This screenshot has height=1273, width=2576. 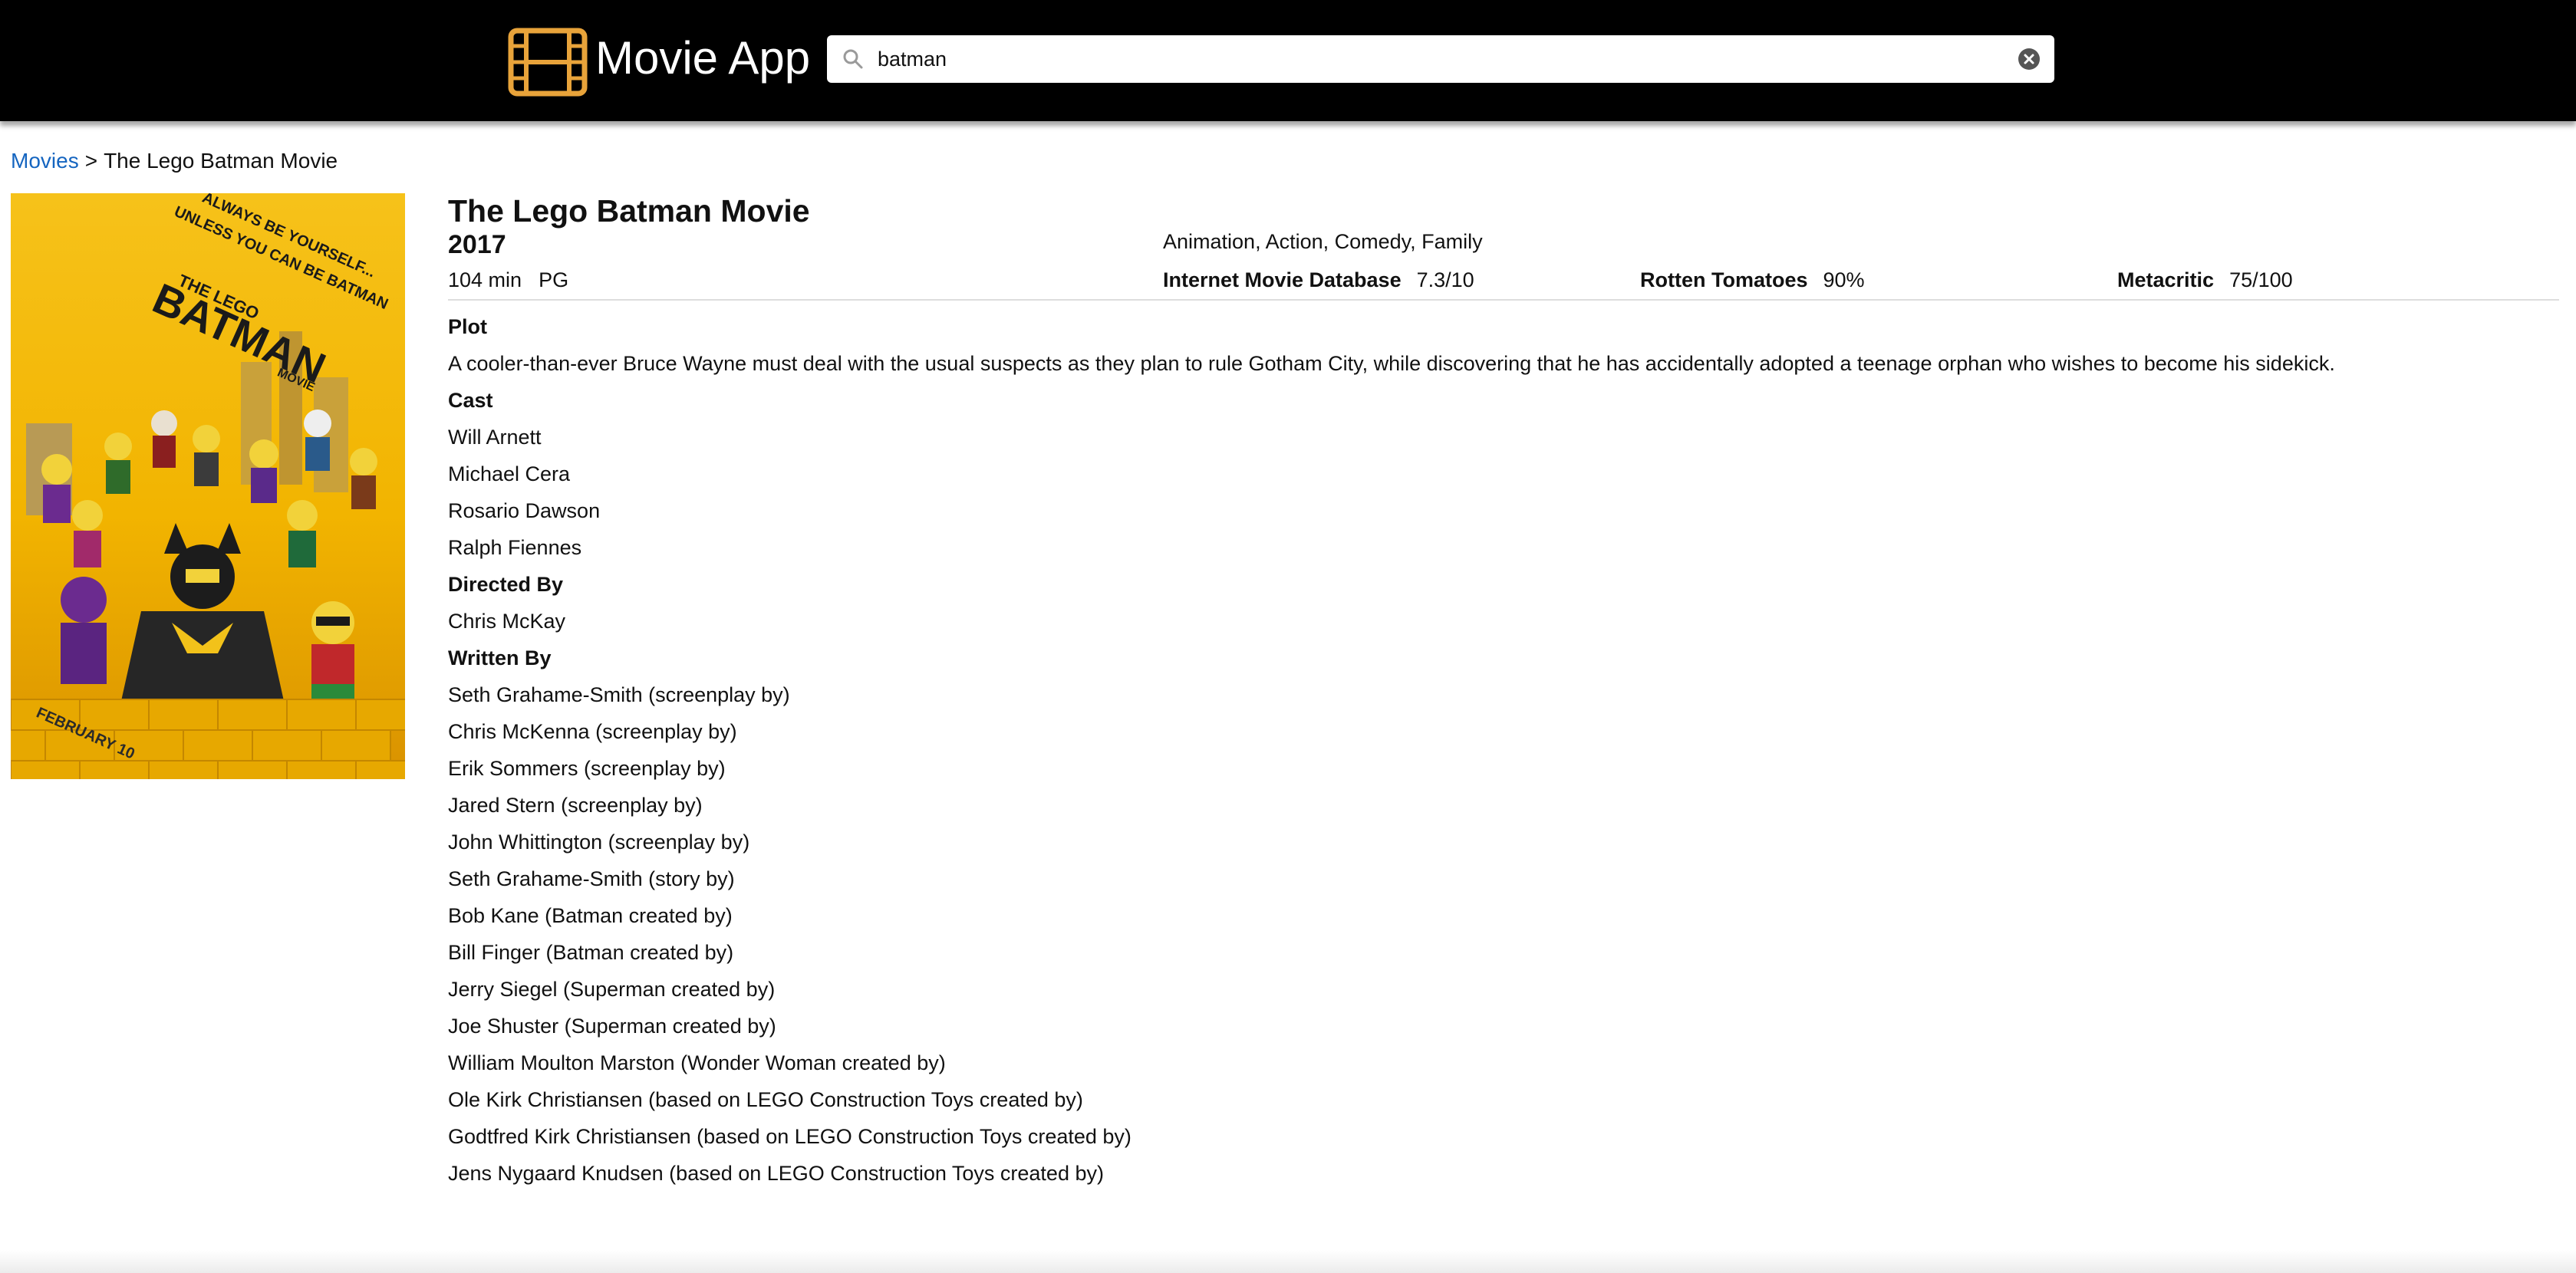 What do you see at coordinates (1282, 279) in the screenshot?
I see `rating-source: Internet Movie Database` at bounding box center [1282, 279].